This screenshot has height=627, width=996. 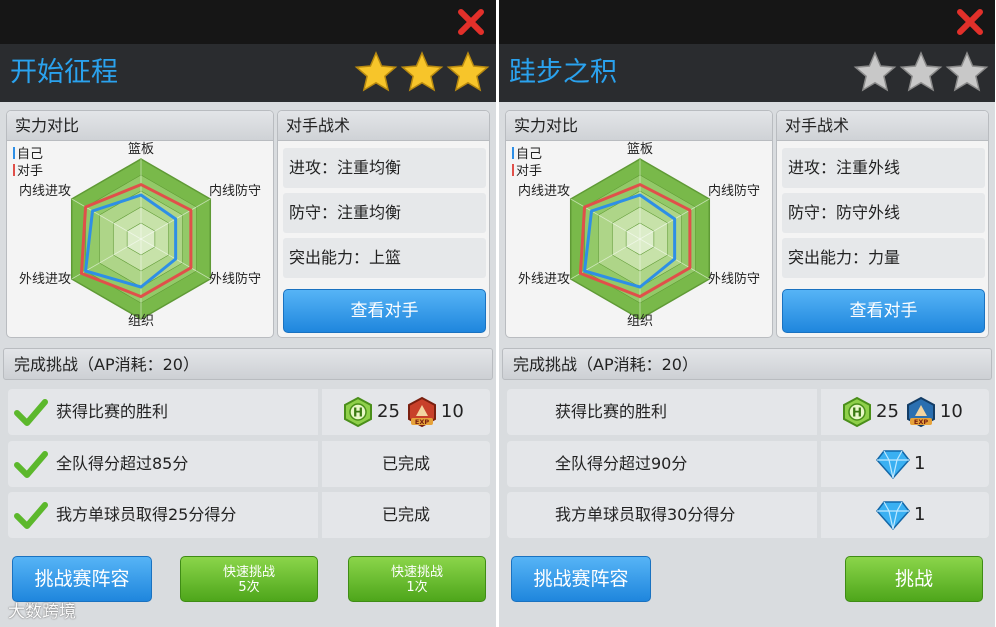 What do you see at coordinates (249, 579) in the screenshot?
I see `quick-challenge-5-button: 快速挑战 5次` at bounding box center [249, 579].